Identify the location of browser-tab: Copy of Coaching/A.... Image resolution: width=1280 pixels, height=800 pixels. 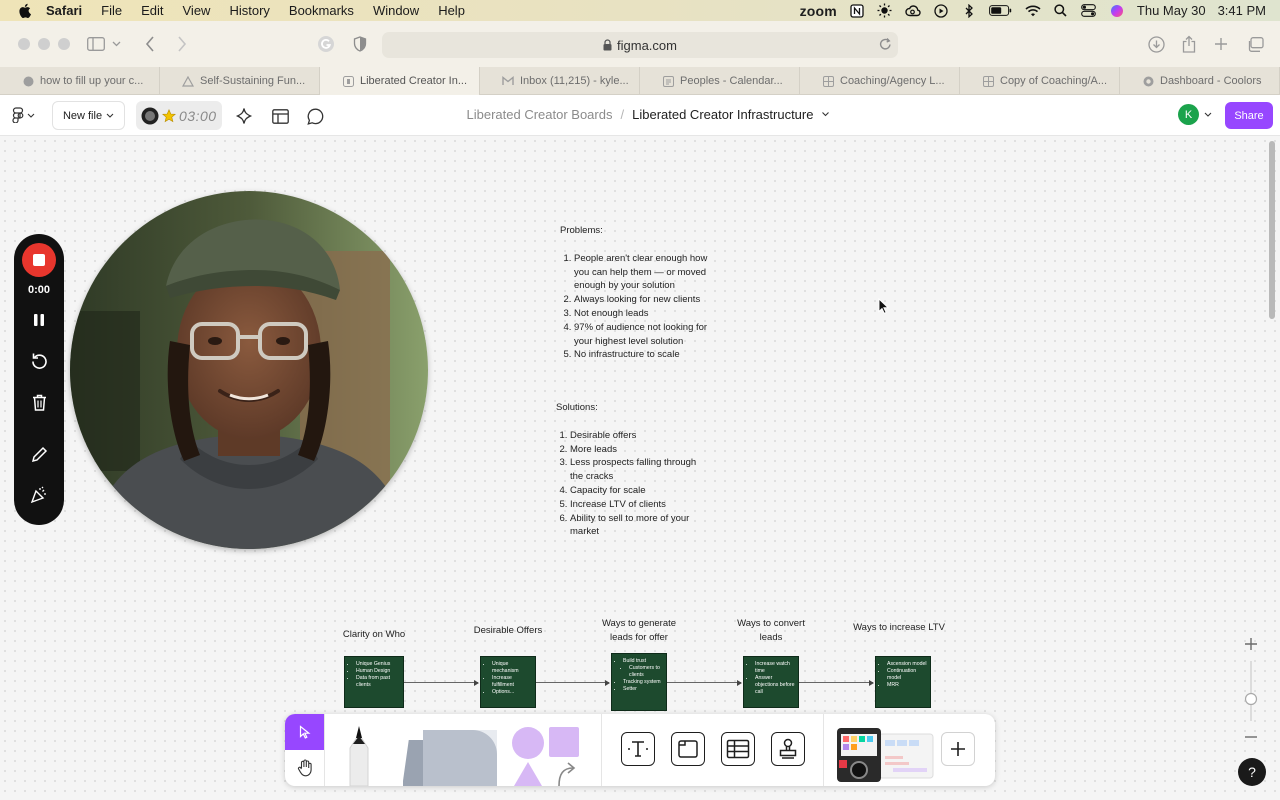
(1040, 81).